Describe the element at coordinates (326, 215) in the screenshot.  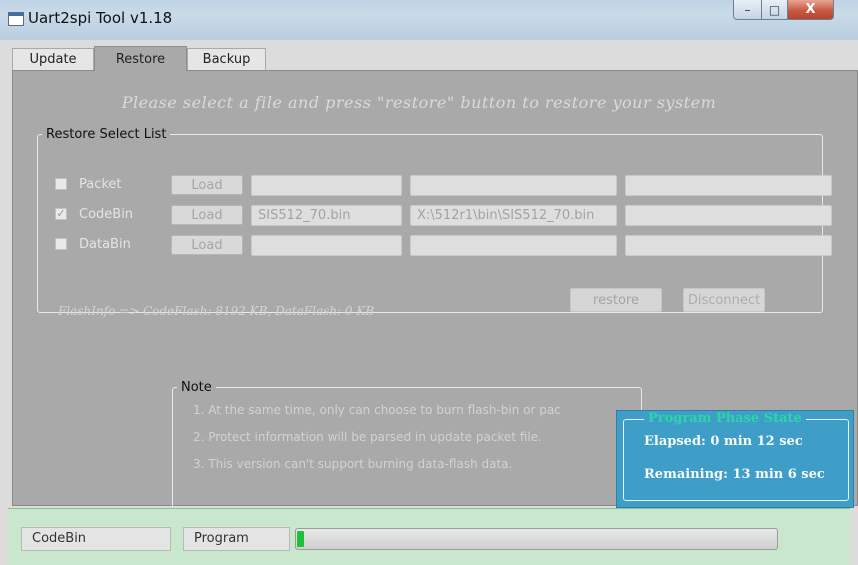
I see `codebin-file-name-field: SIS512_70.bin` at that location.